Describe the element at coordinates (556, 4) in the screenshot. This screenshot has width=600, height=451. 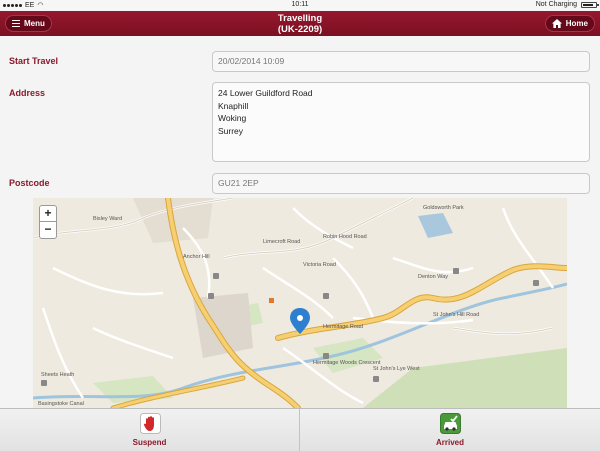
I see `battery-status: Not Charging` at that location.